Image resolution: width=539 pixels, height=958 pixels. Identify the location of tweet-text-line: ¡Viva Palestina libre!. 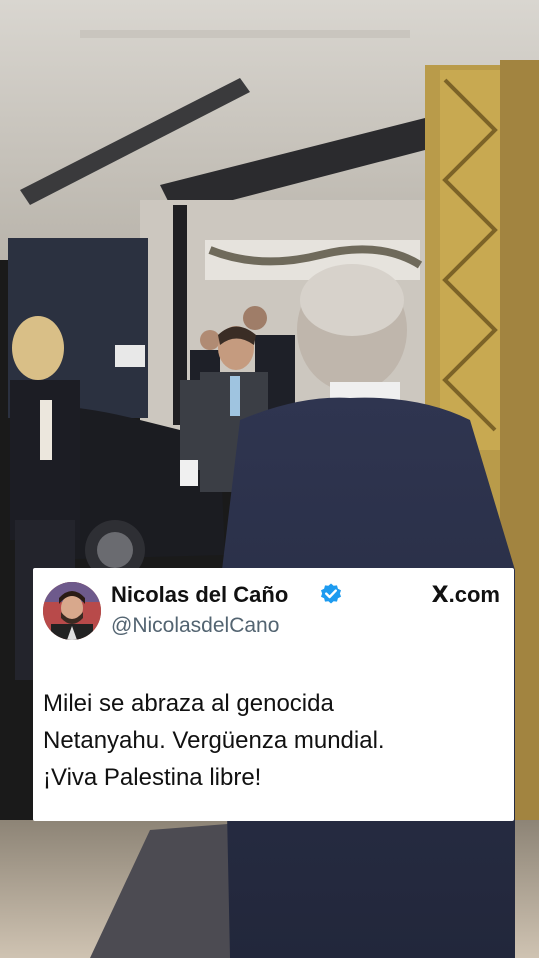
(152, 777).